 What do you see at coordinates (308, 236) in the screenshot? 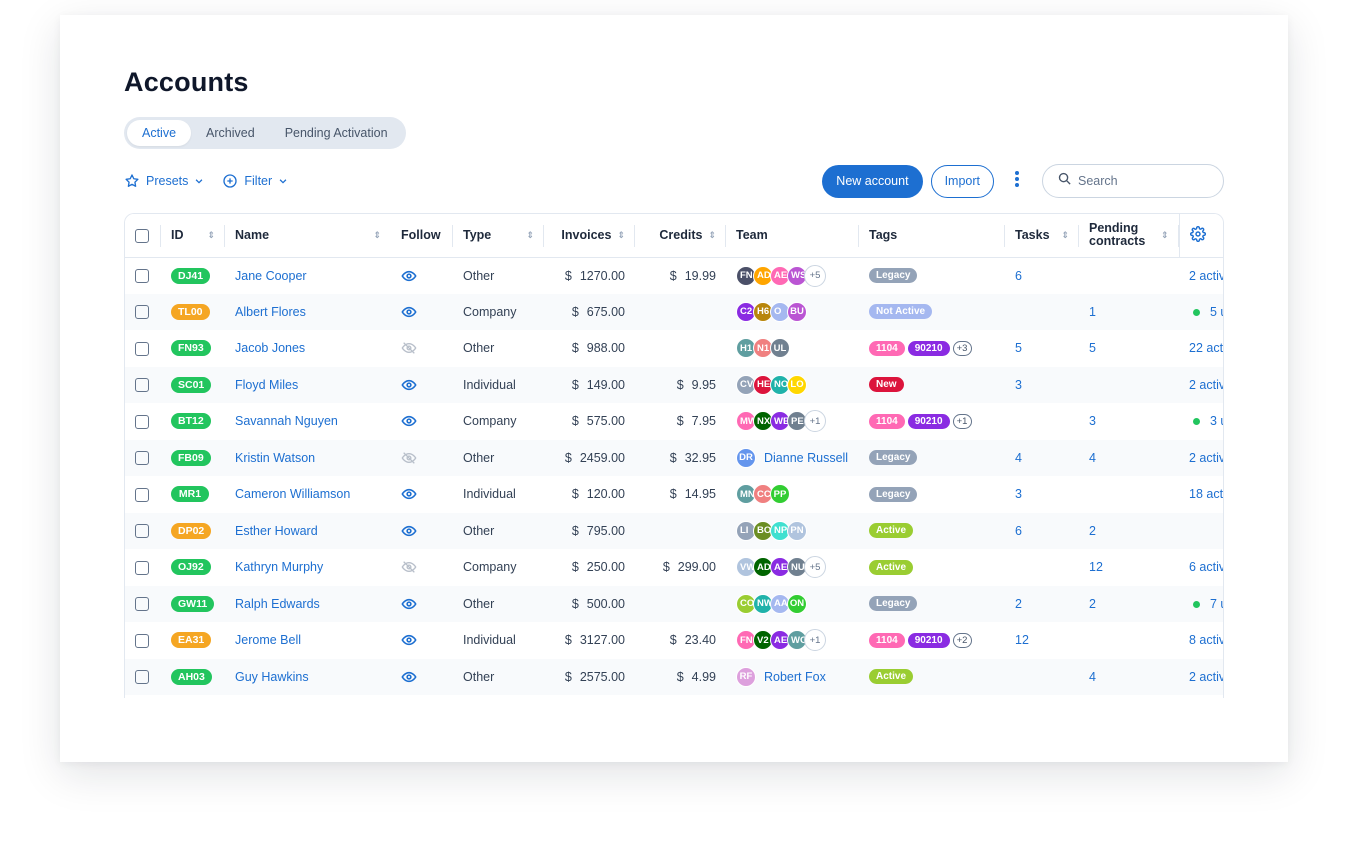
I see `column-header-name: Name ⇕` at bounding box center [308, 236].